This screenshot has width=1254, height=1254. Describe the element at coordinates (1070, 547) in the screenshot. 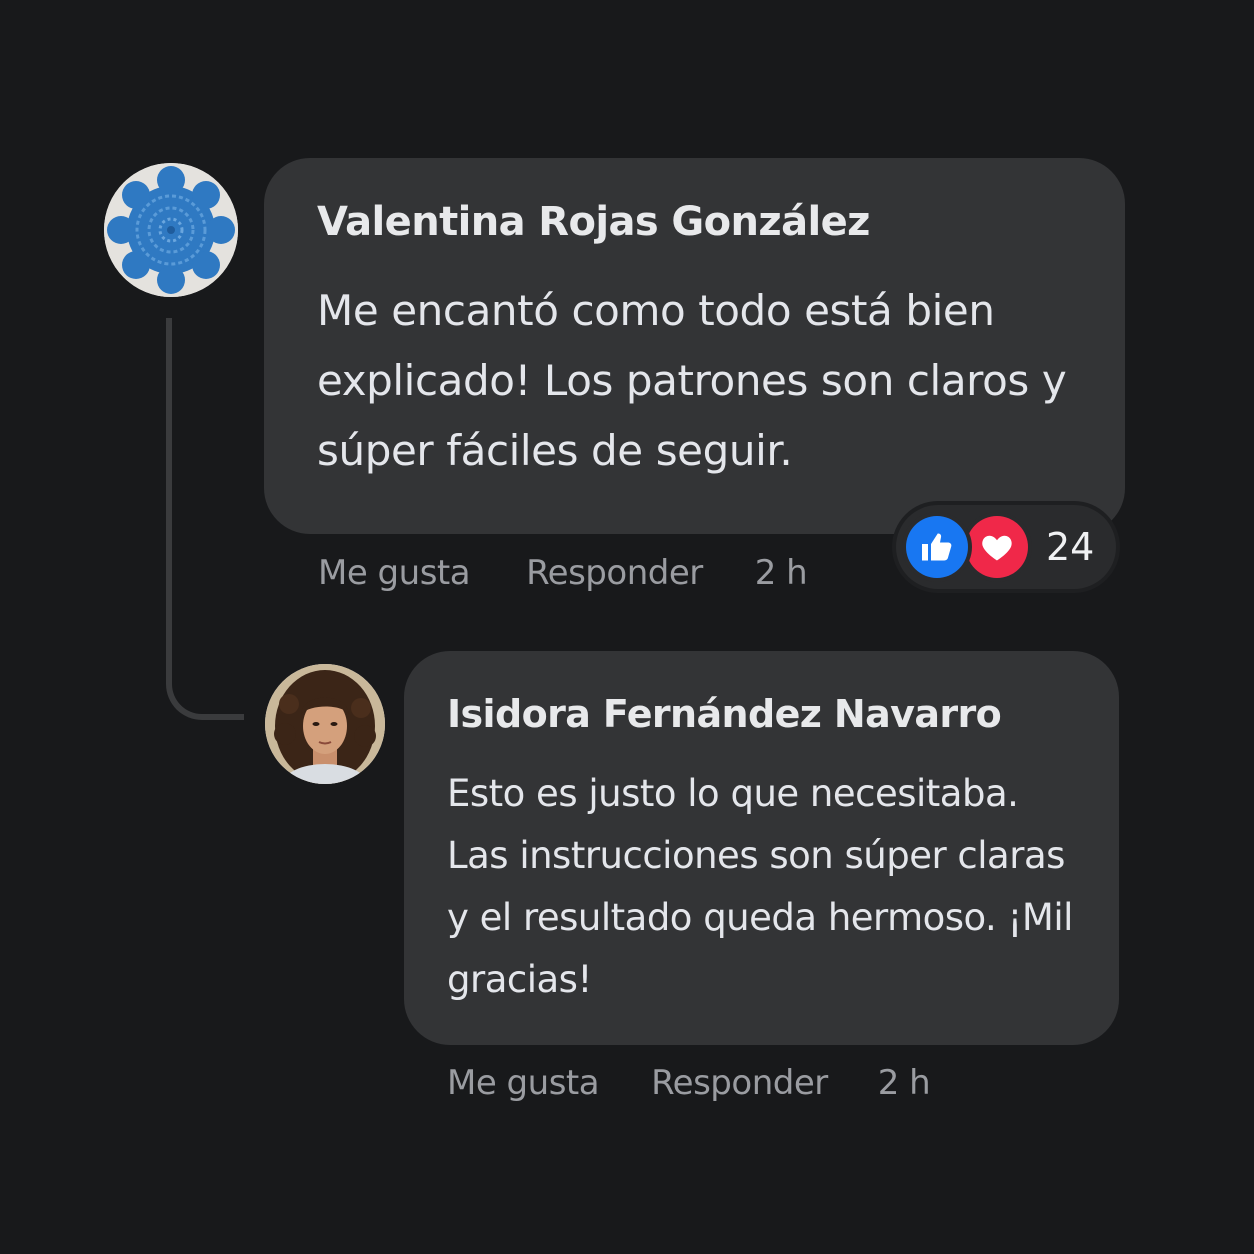

I see `reaction-count: 24` at that location.